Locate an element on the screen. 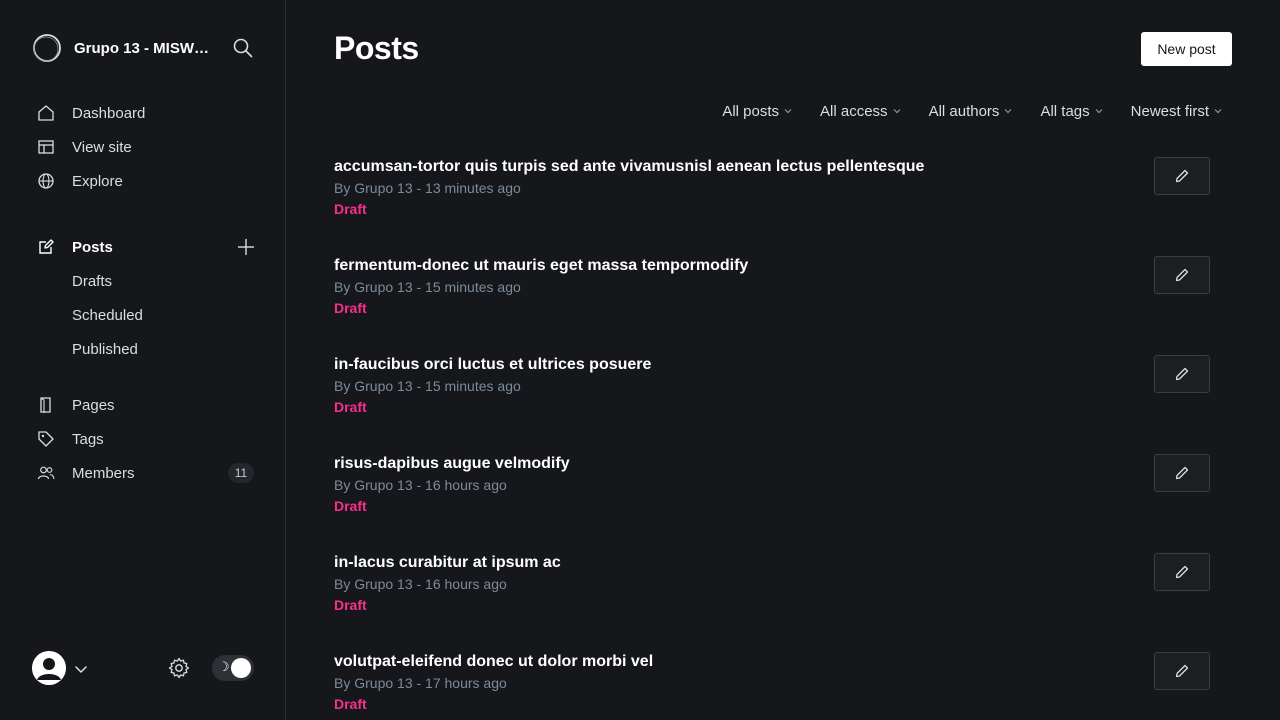 This screenshot has height=720, width=1280. post-meta: By Grupo 13 - 17 hours ago is located at coordinates (420, 683).